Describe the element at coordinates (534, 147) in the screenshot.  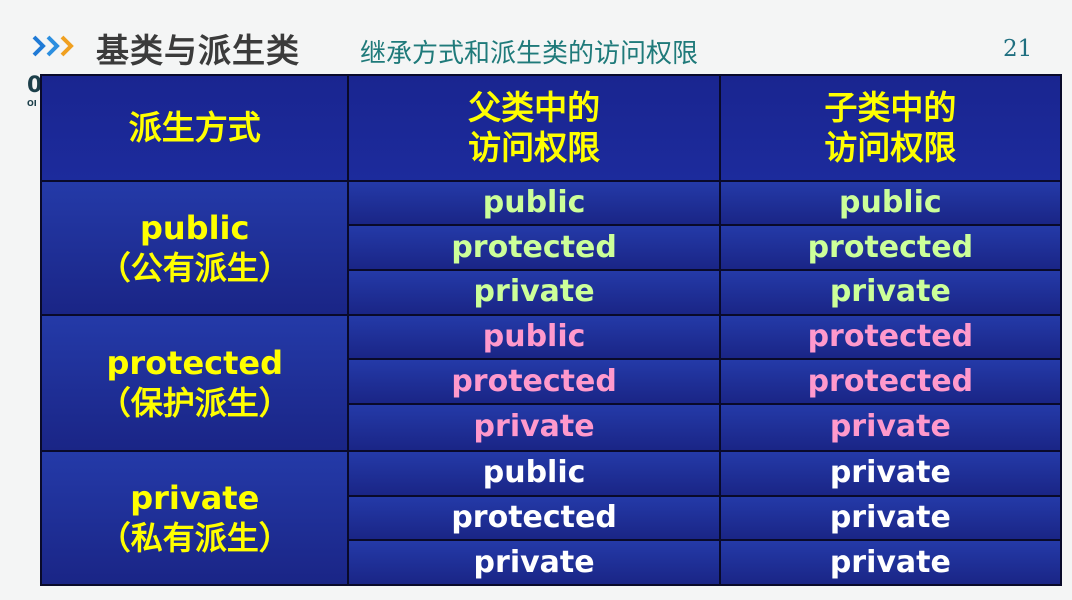
I see `header-parent-line2: 访问权限` at that location.